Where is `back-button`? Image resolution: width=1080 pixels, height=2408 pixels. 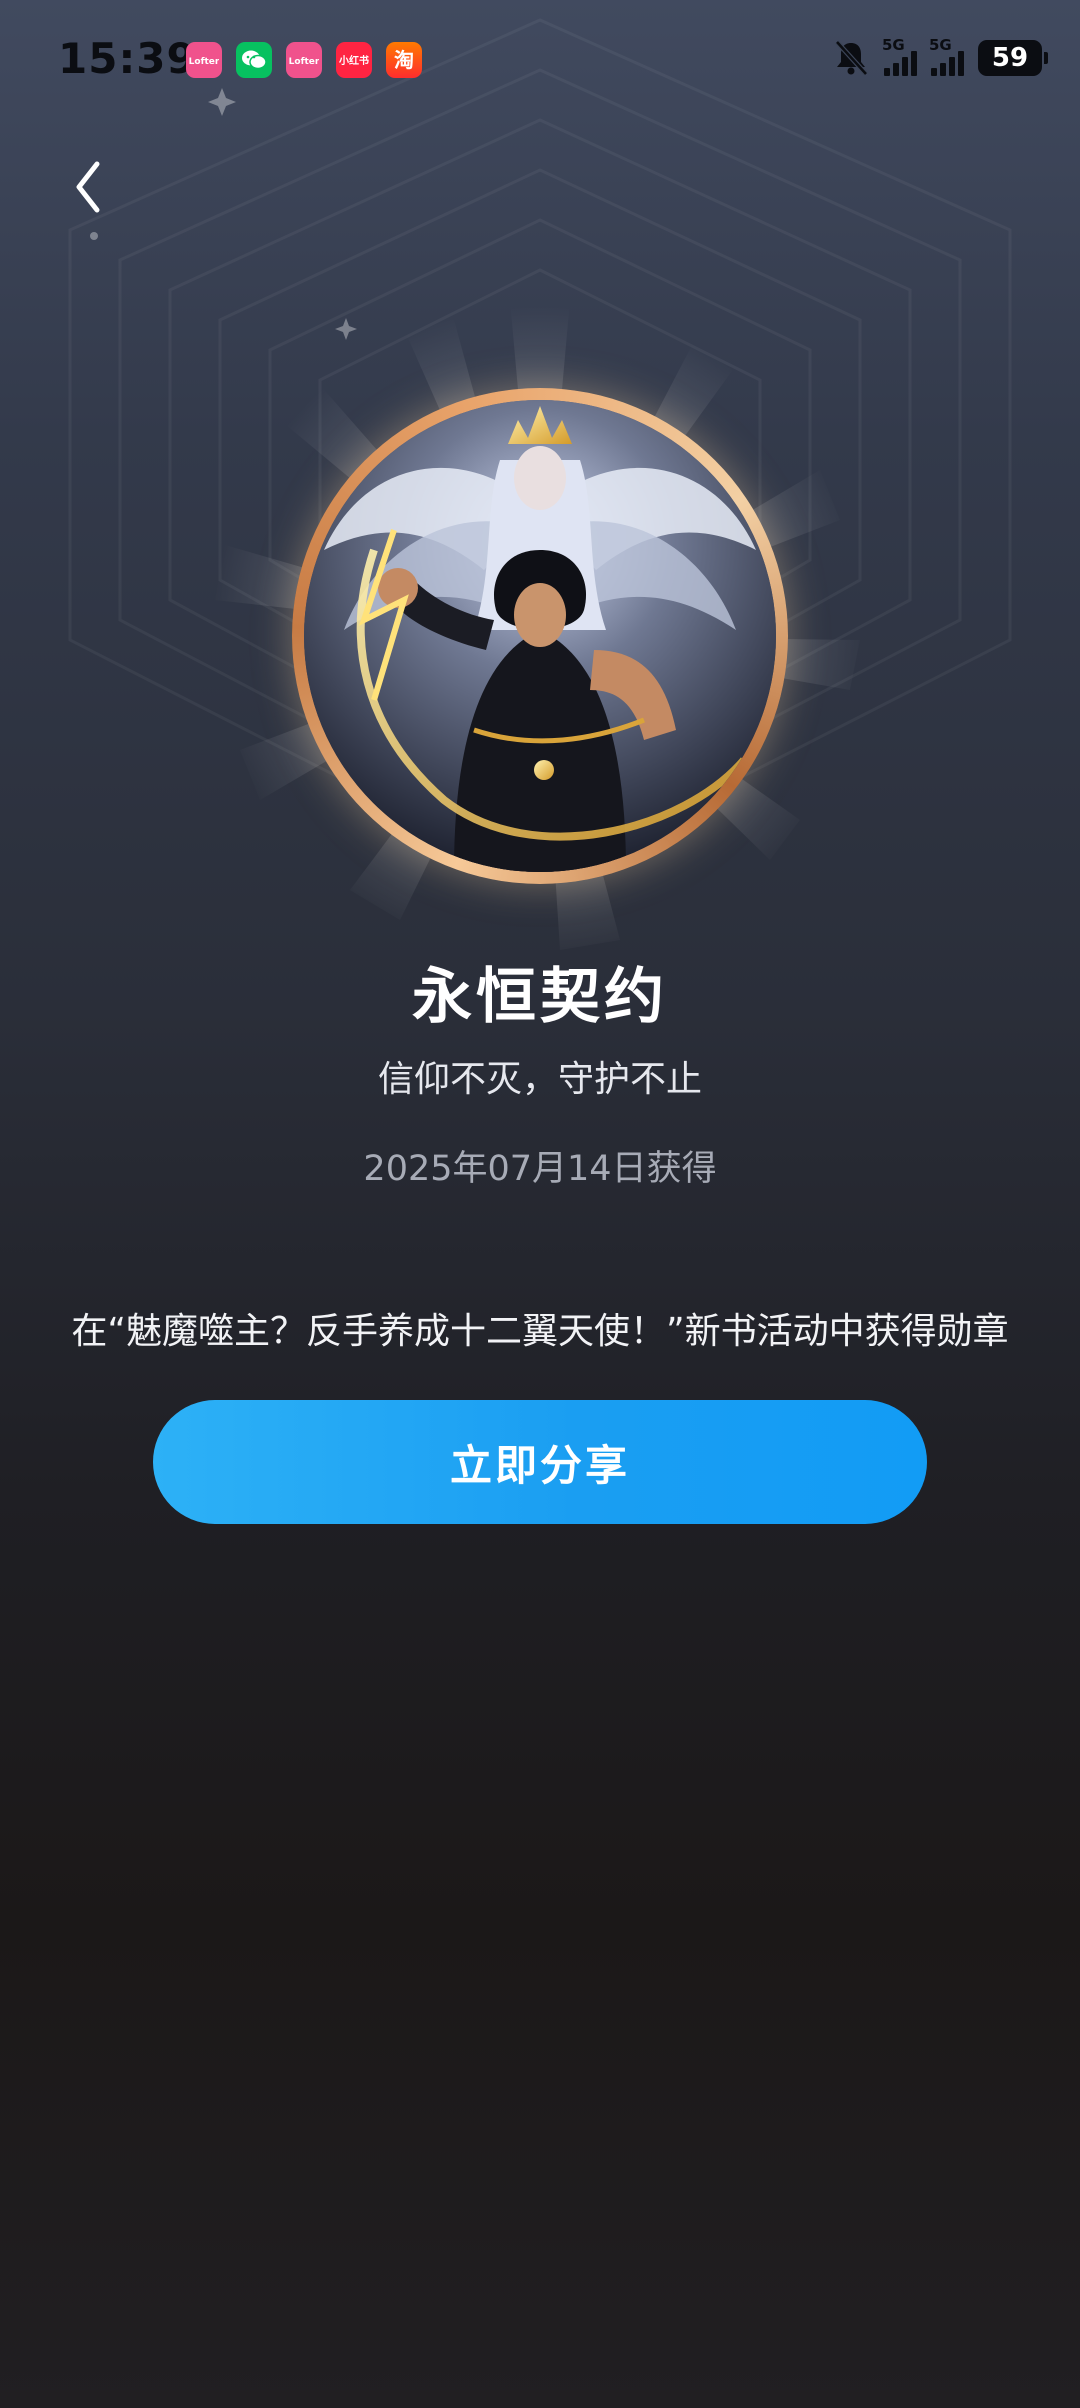 back-button is located at coordinates (88, 187).